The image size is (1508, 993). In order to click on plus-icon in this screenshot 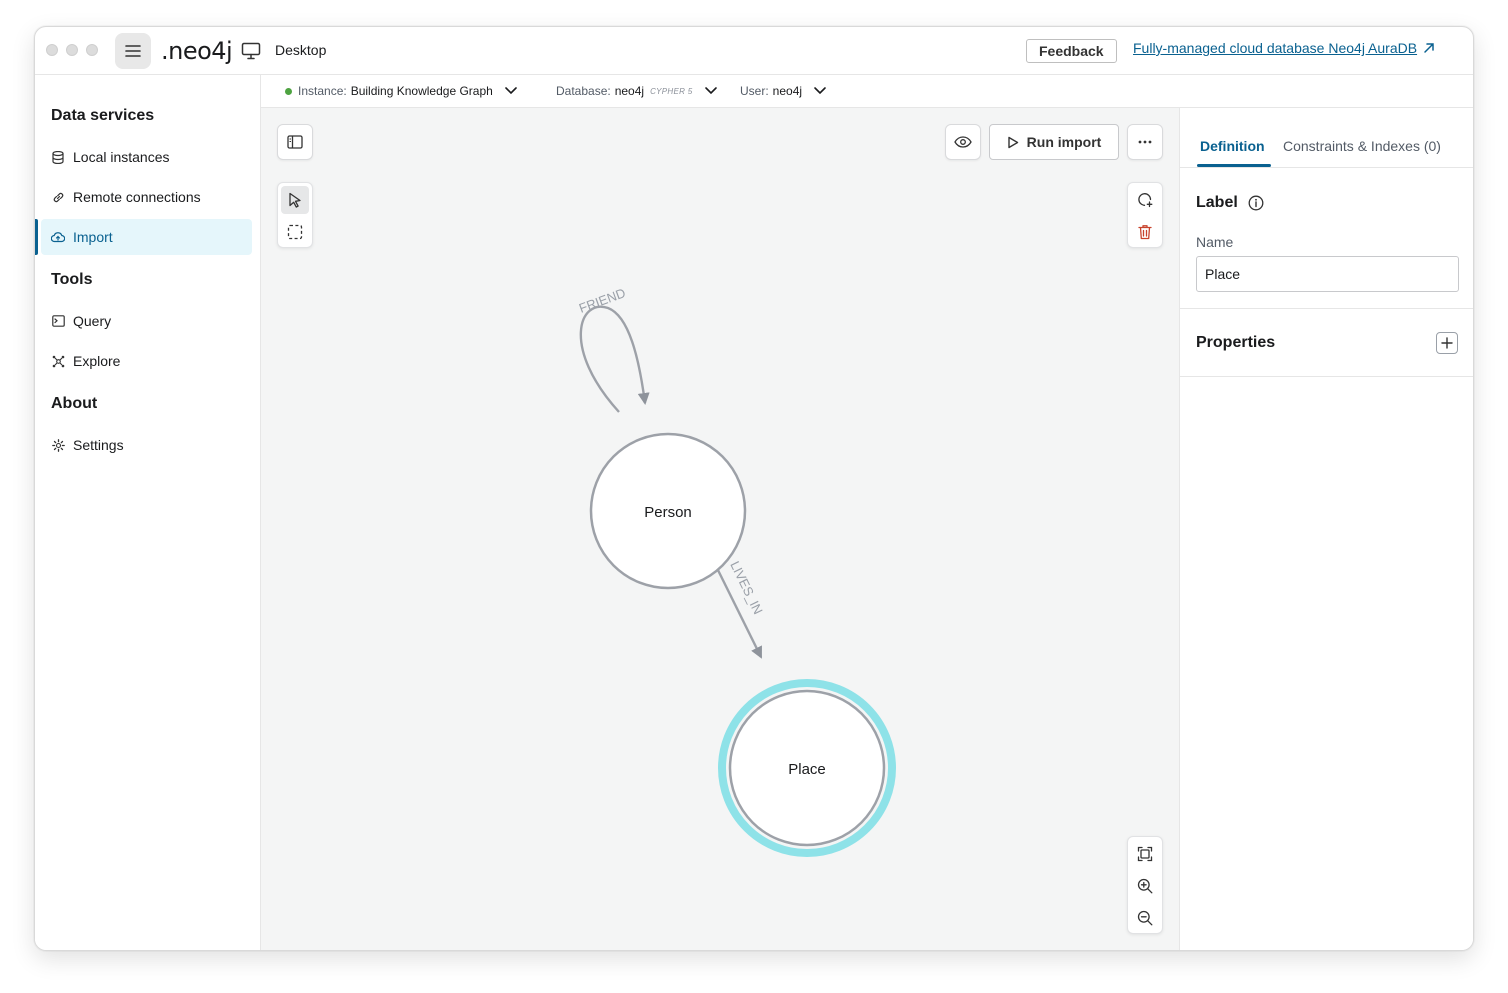, I will do `click(1447, 343)`.